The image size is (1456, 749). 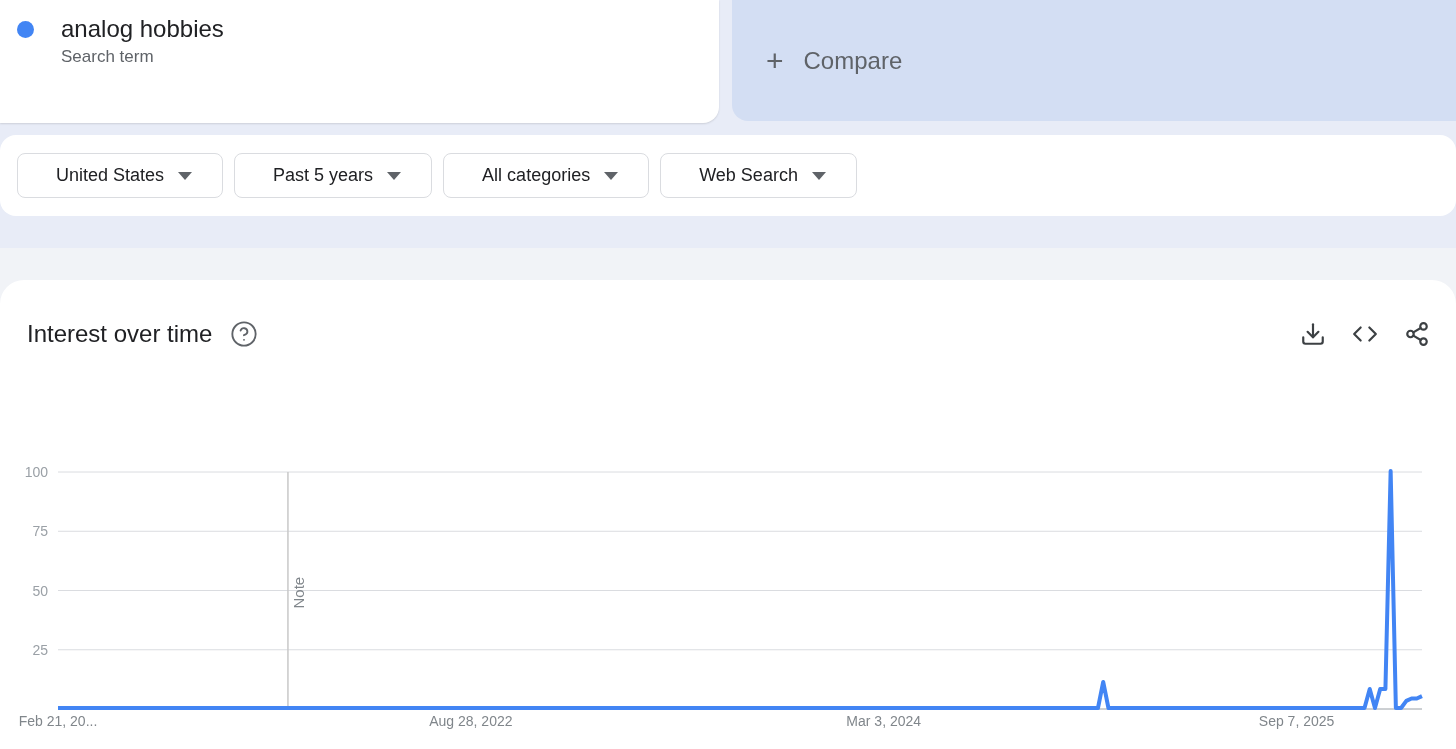 What do you see at coordinates (1417, 334) in the screenshot?
I see `share-button` at bounding box center [1417, 334].